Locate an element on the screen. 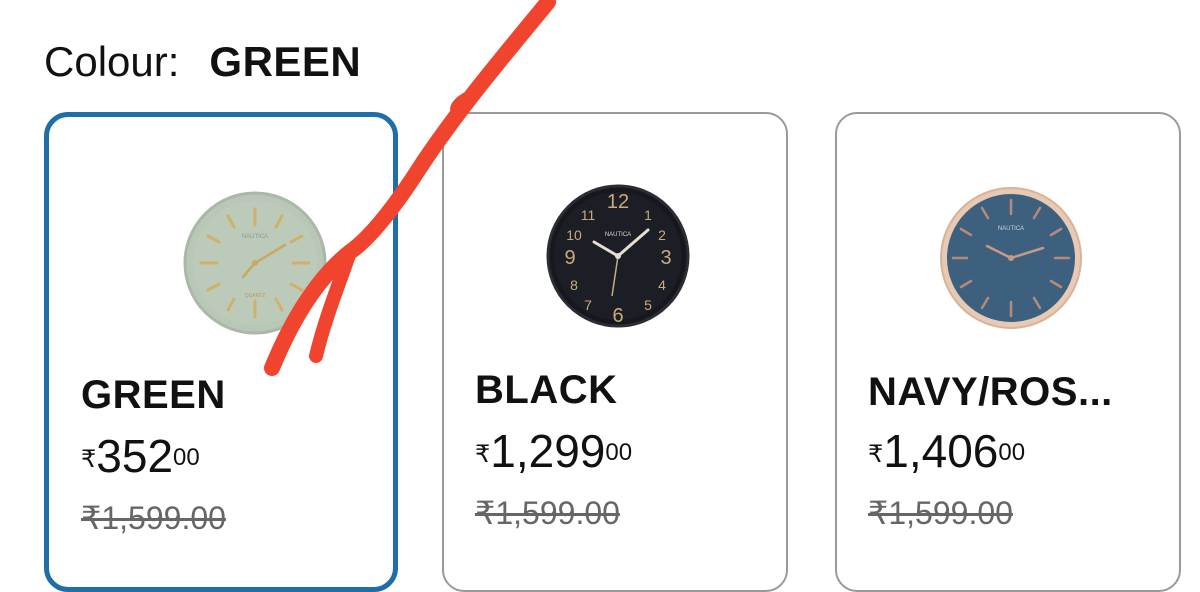 The height and width of the screenshot is (592, 1200). variant-price: ₹1,29900 is located at coordinates (553, 452).